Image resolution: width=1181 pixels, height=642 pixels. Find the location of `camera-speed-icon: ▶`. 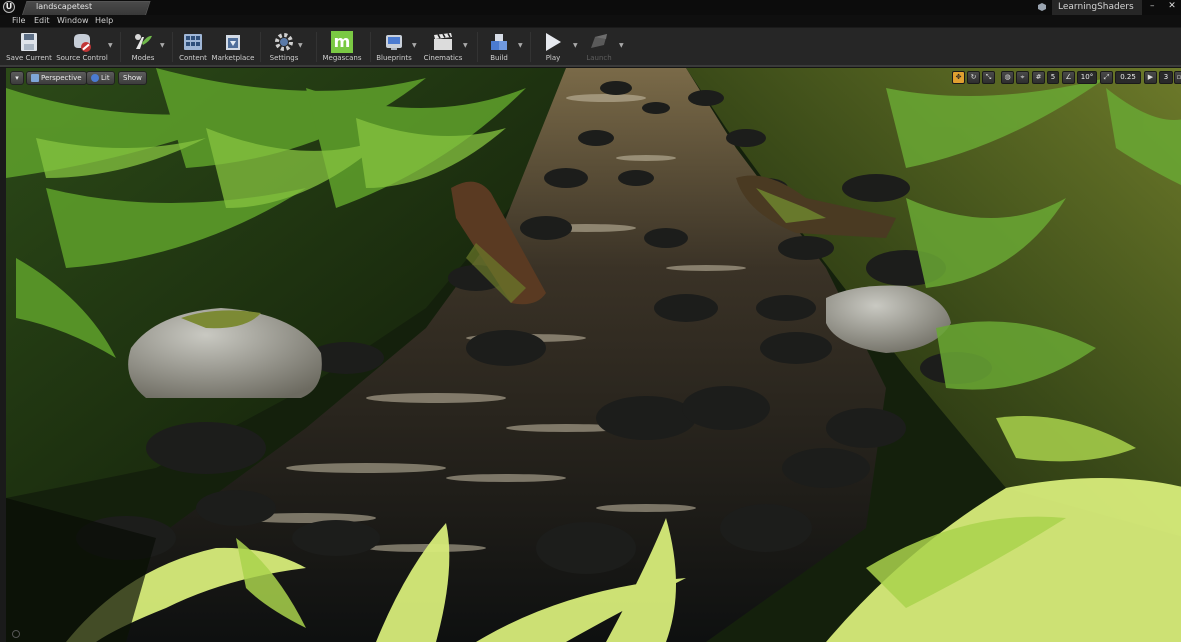

camera-speed-icon: ▶ is located at coordinates (1150, 77).